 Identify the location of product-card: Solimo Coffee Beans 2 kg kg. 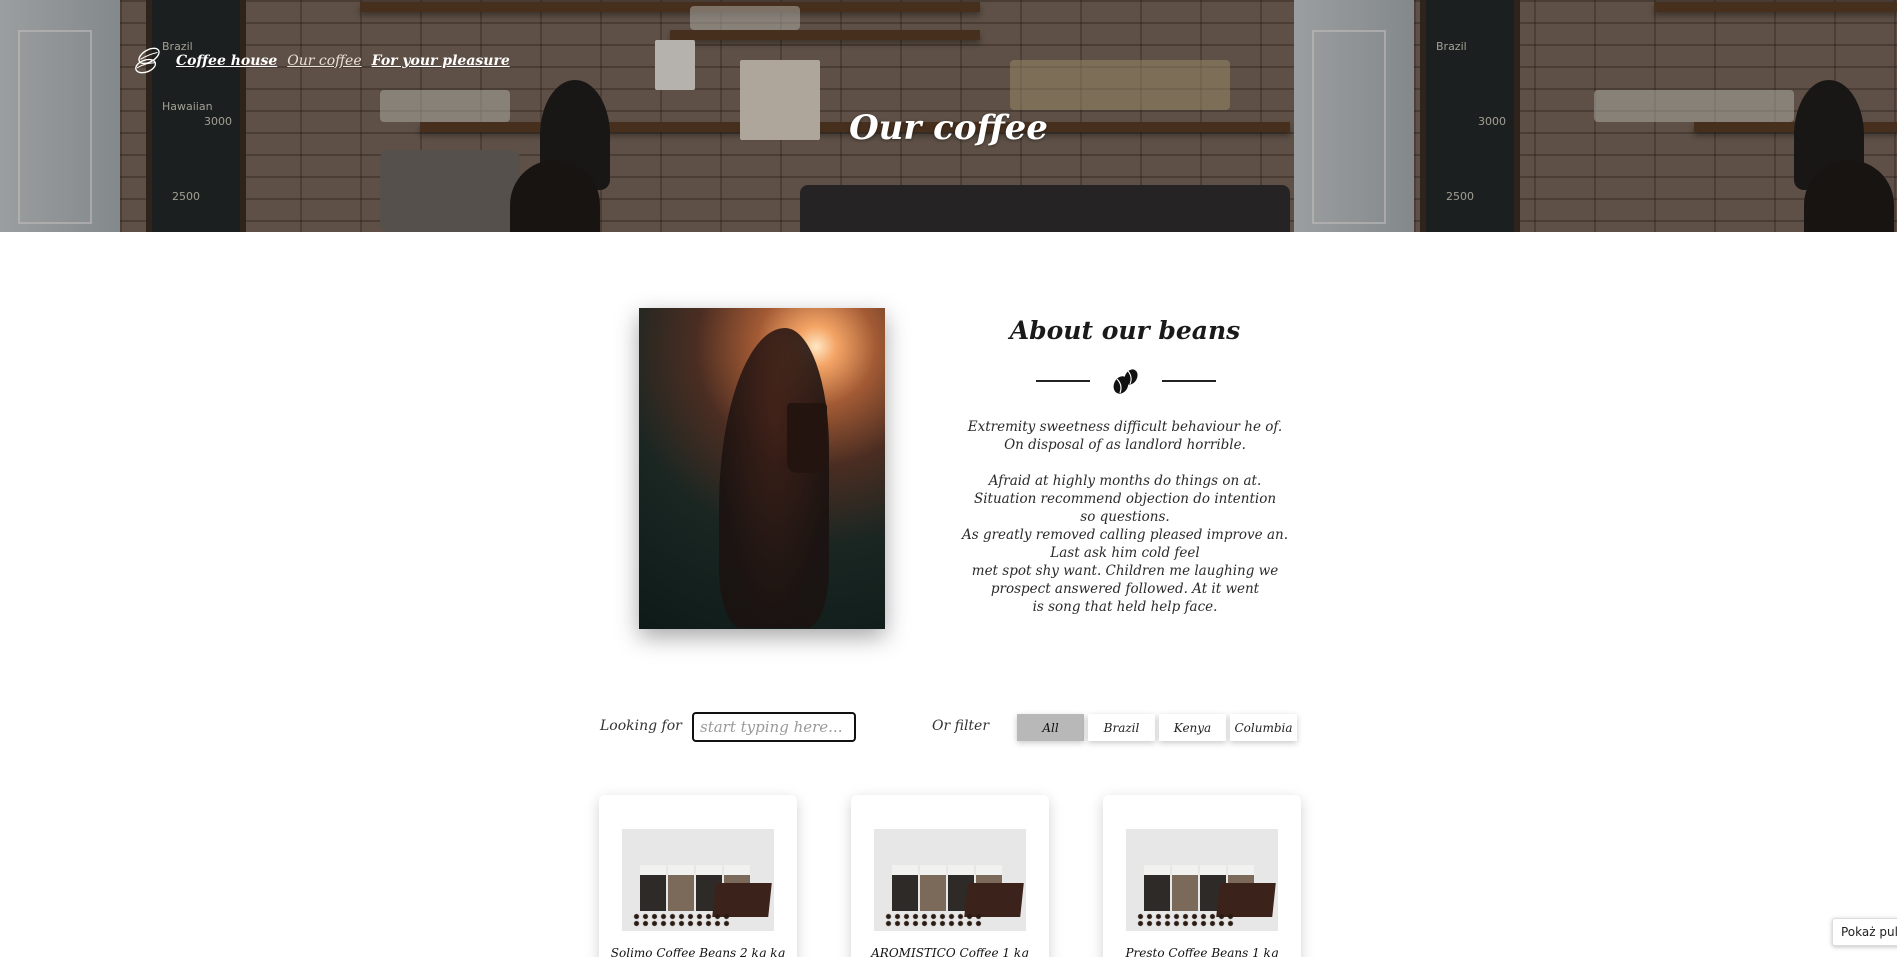
(698, 876).